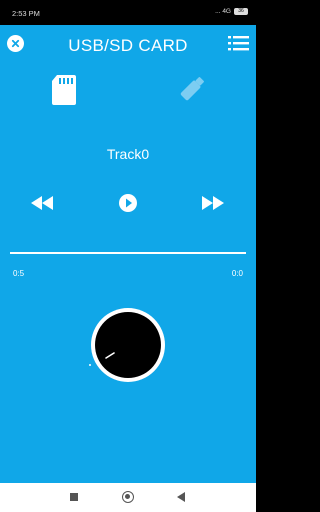 The width and height of the screenshot is (320, 512). Describe the element at coordinates (128, 45) in the screenshot. I see `page-title: USB/SD CARD` at that location.